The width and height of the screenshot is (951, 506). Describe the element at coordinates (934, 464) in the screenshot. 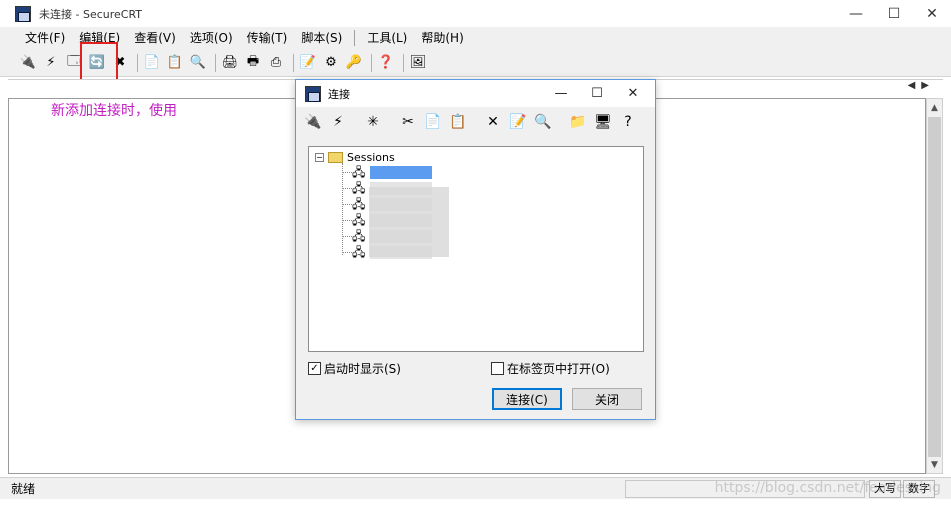

I see `scroll-down-icon: ▼` at that location.